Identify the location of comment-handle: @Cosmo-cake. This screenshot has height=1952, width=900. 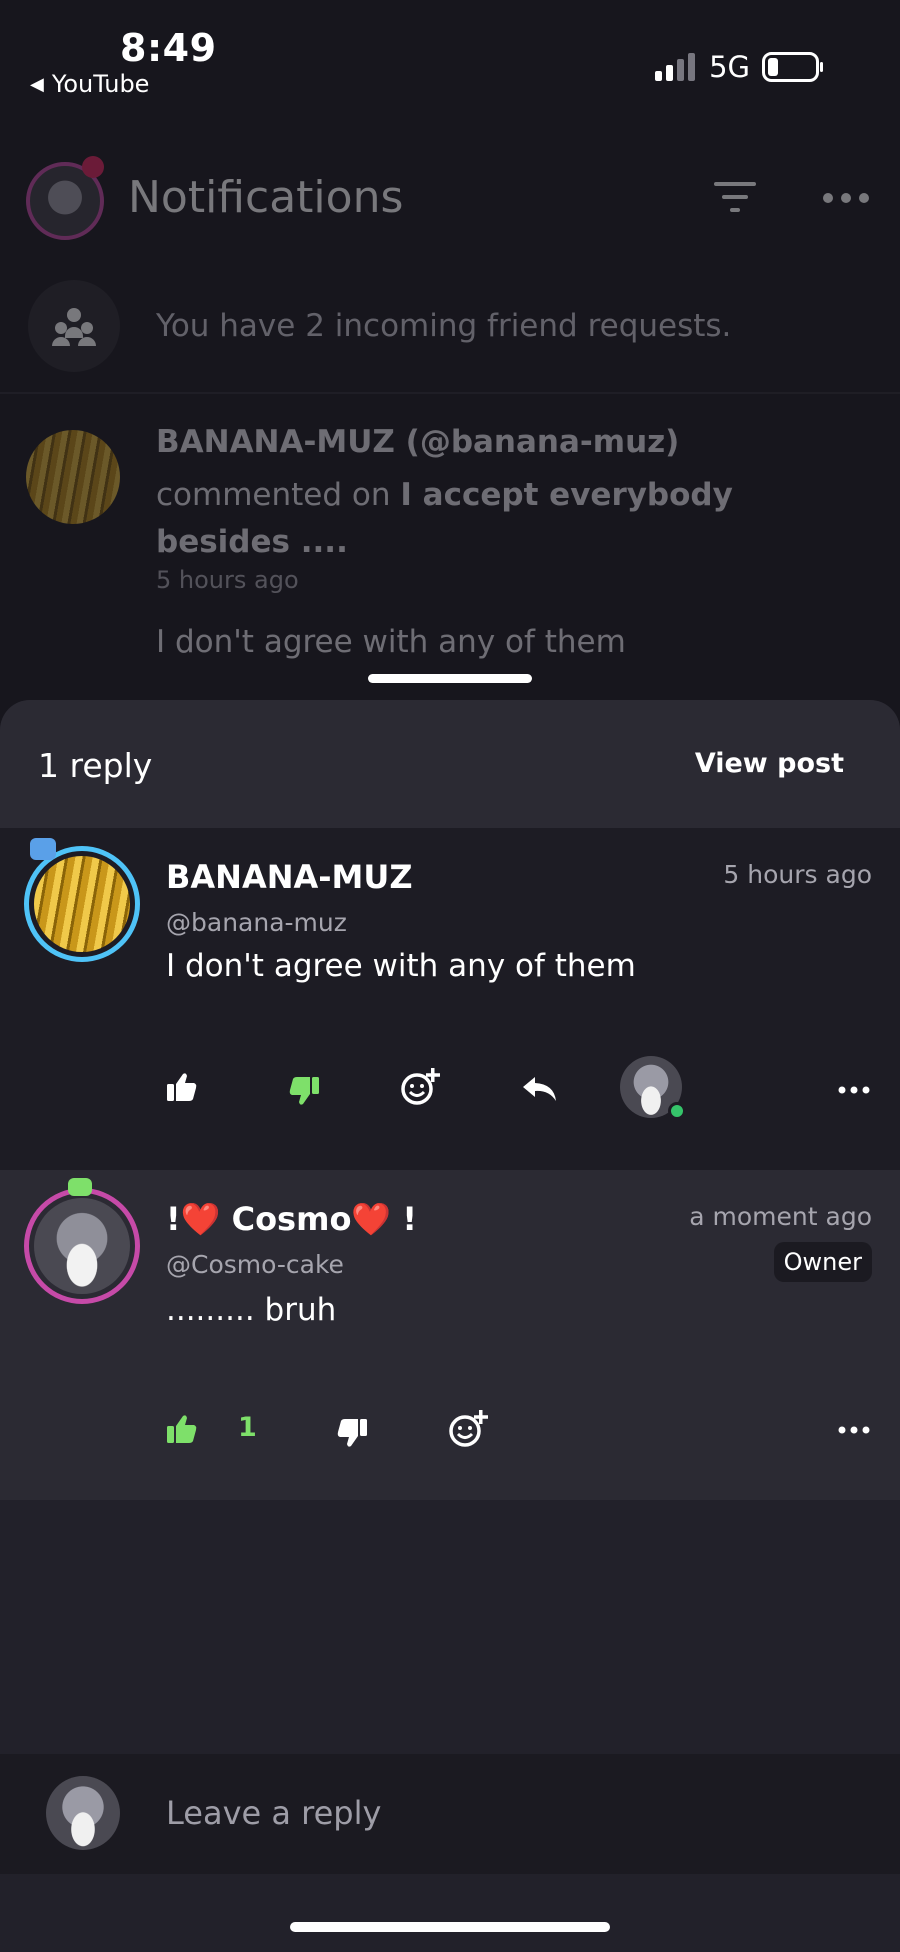
(255, 1264).